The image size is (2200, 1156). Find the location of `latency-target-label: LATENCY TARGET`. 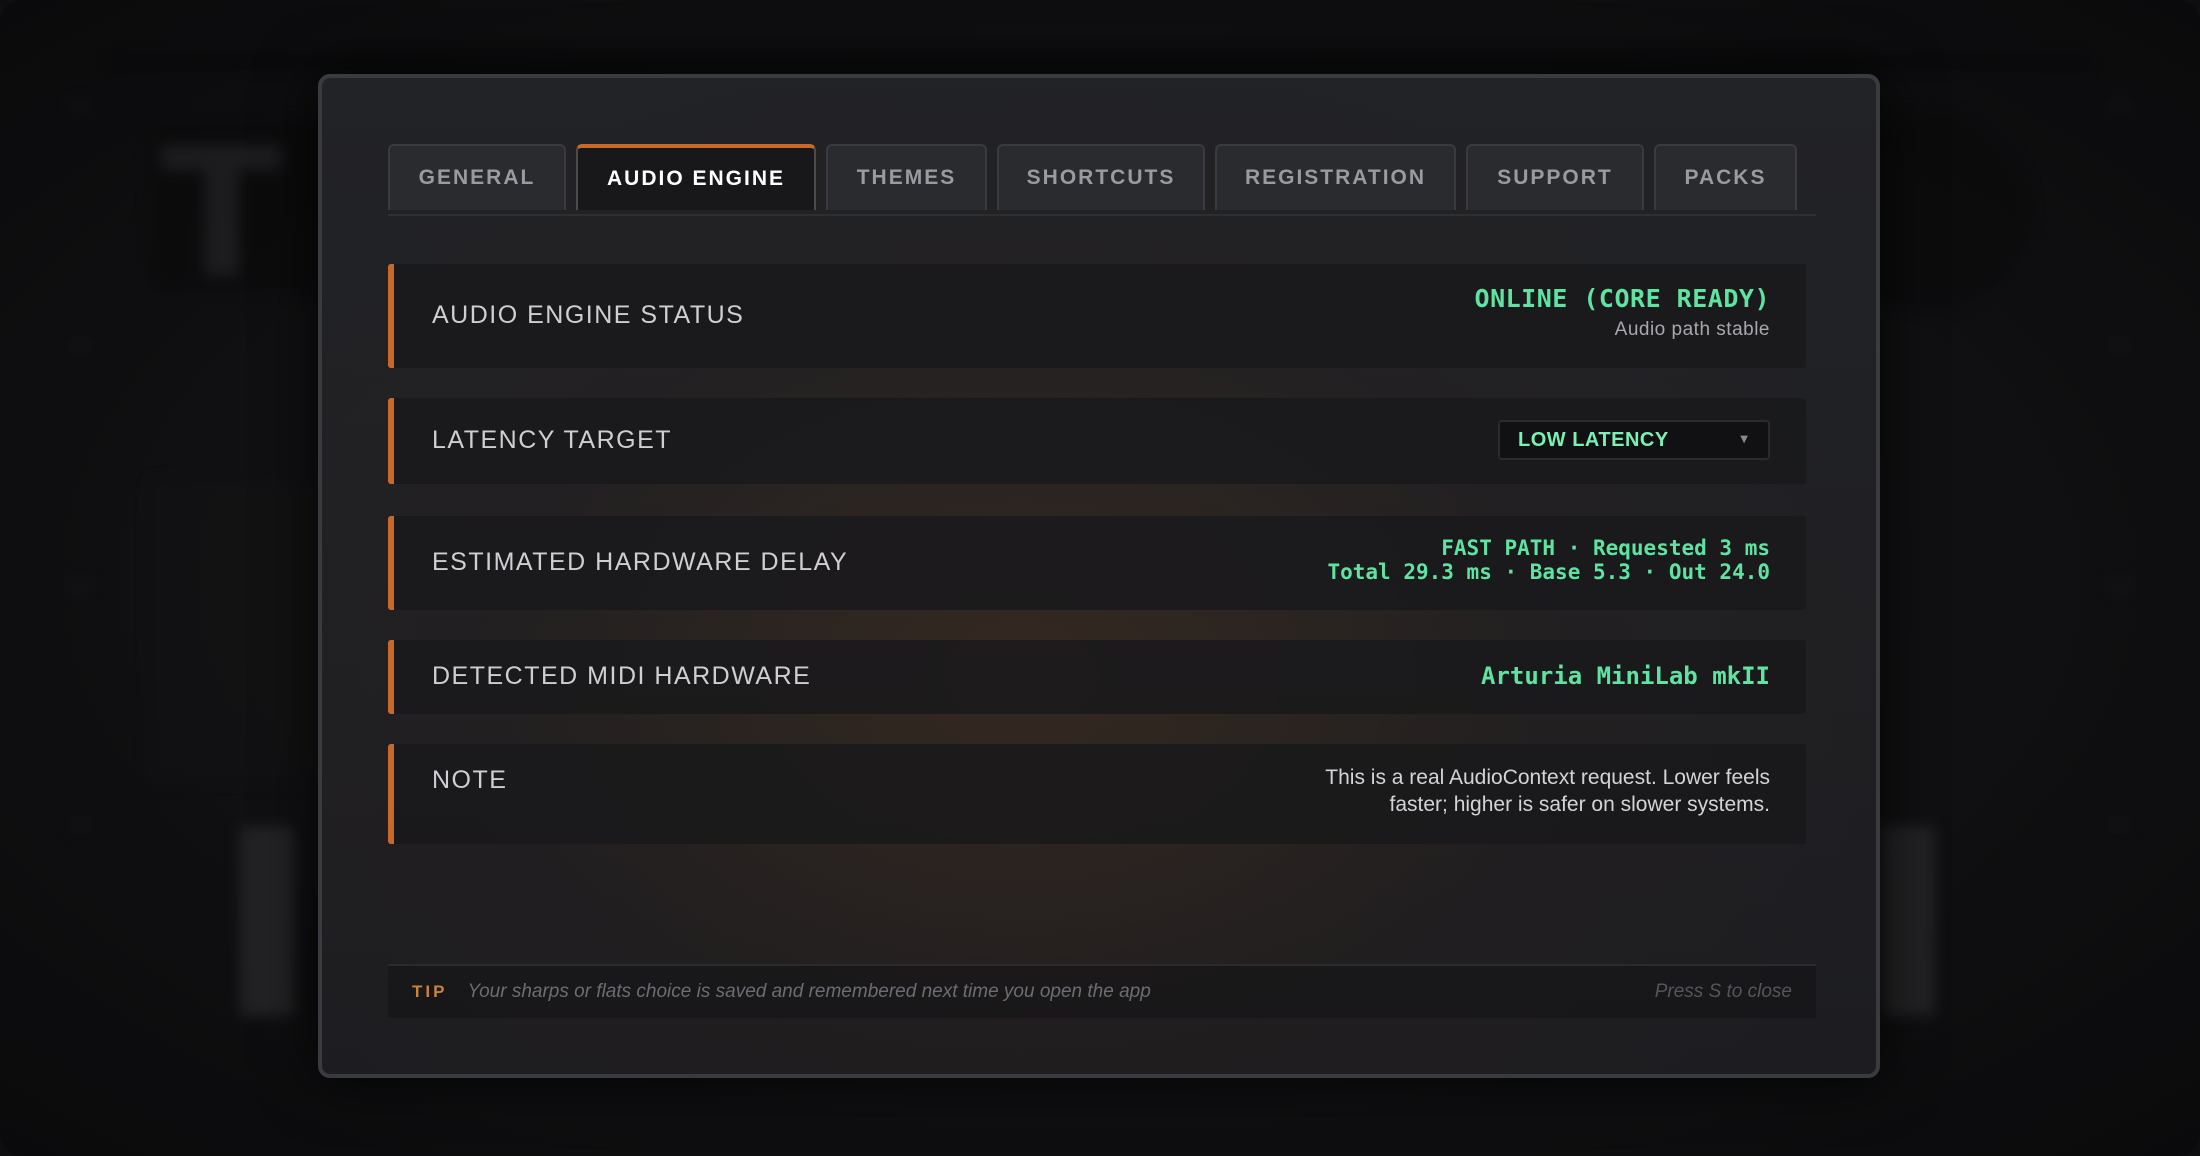

latency-target-label: LATENCY TARGET is located at coordinates (552, 440).